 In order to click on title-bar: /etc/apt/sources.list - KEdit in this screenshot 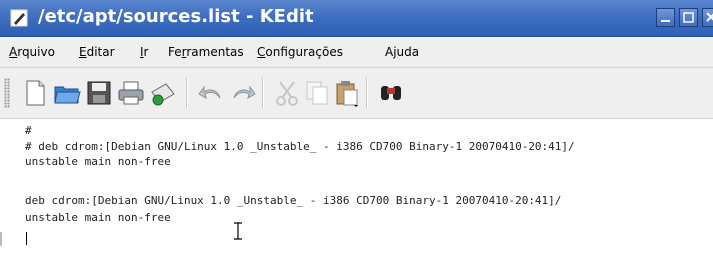, I will do `click(356, 18)`.